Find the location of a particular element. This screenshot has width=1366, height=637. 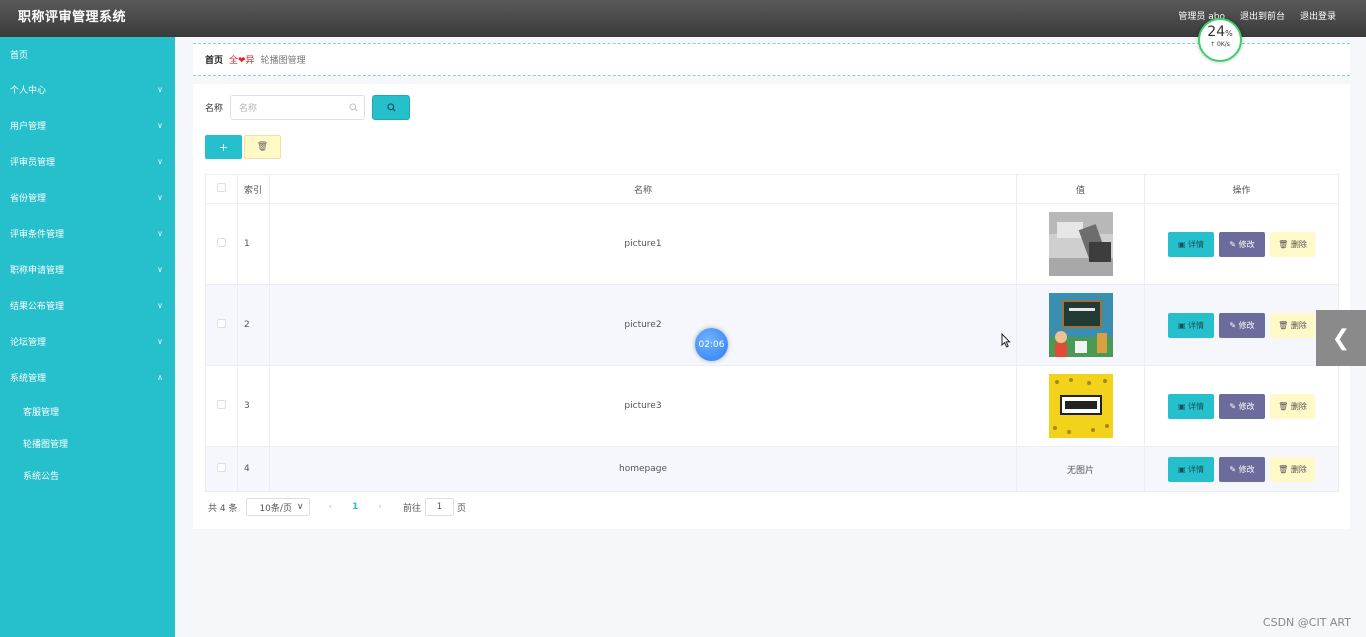

sidebar-item-review-criteria: 评审条件管理 ∨ is located at coordinates (87, 233).